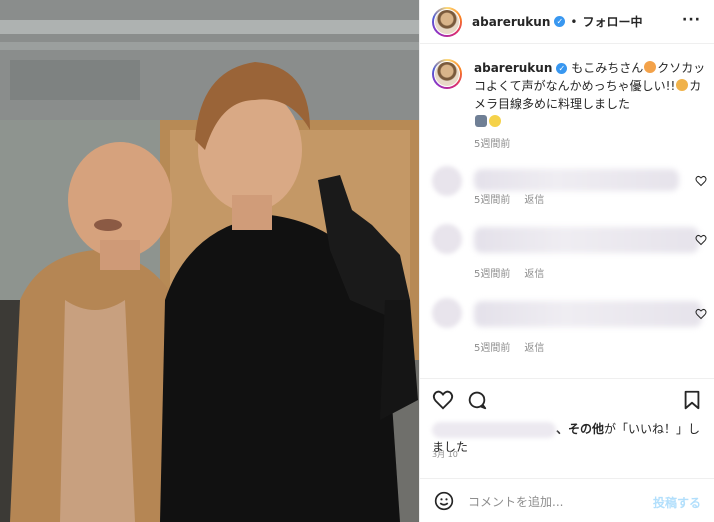  What do you see at coordinates (612, 21) in the screenshot?
I see `follow-status-button: フォロー中` at bounding box center [612, 21].